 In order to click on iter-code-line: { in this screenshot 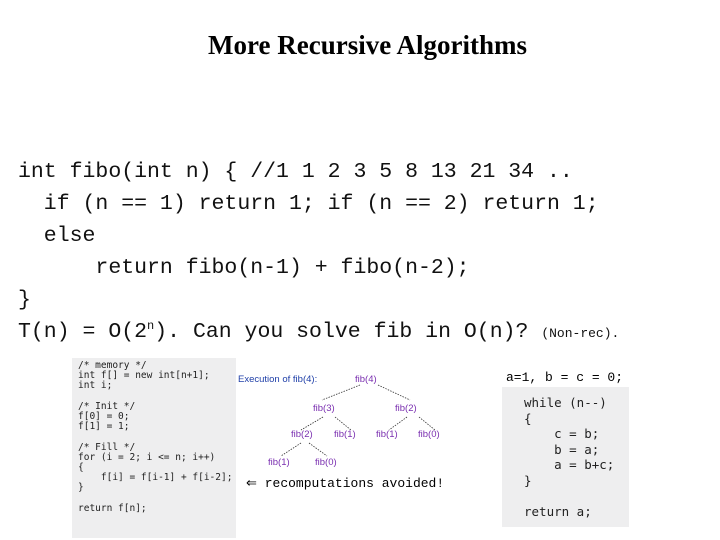, I will do `click(528, 418)`.